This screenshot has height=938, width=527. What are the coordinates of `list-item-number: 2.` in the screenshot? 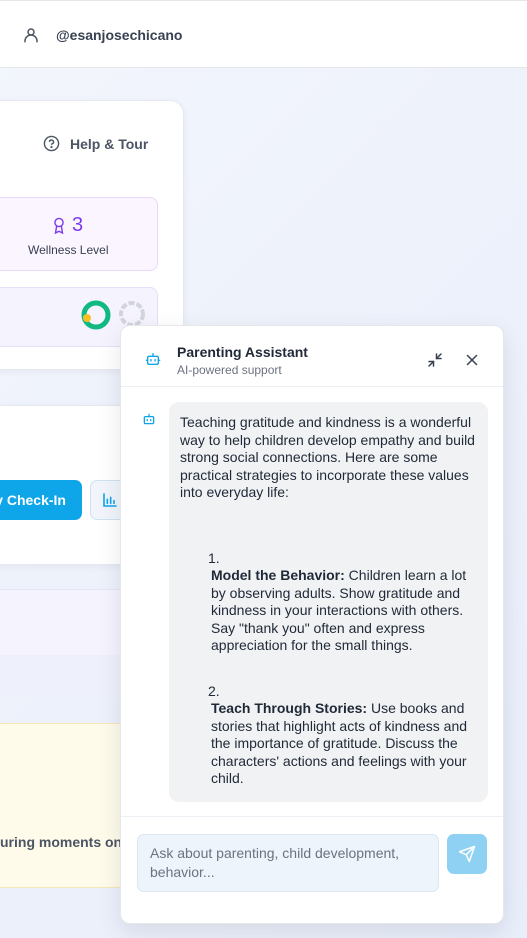 It's located at (214, 690).